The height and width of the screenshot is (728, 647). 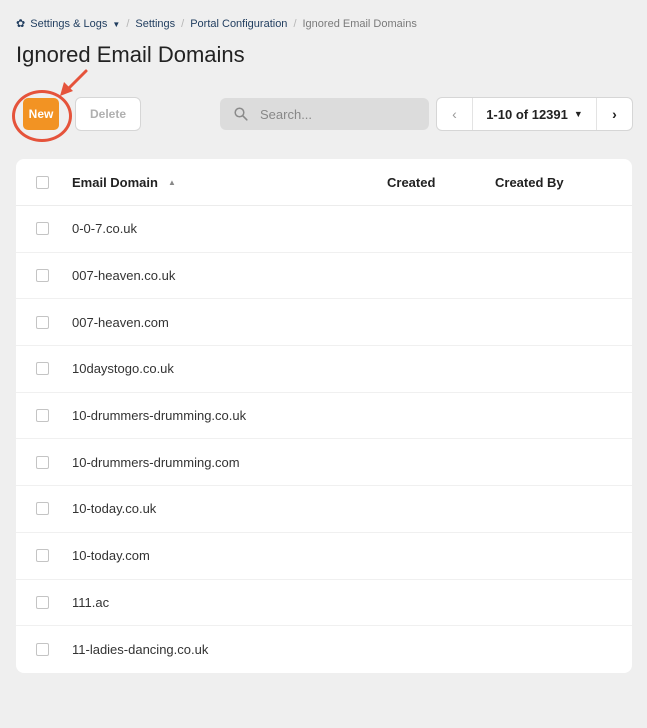 I want to click on email-domain-cell: 0-0-7.co.uk, so click(x=105, y=229).